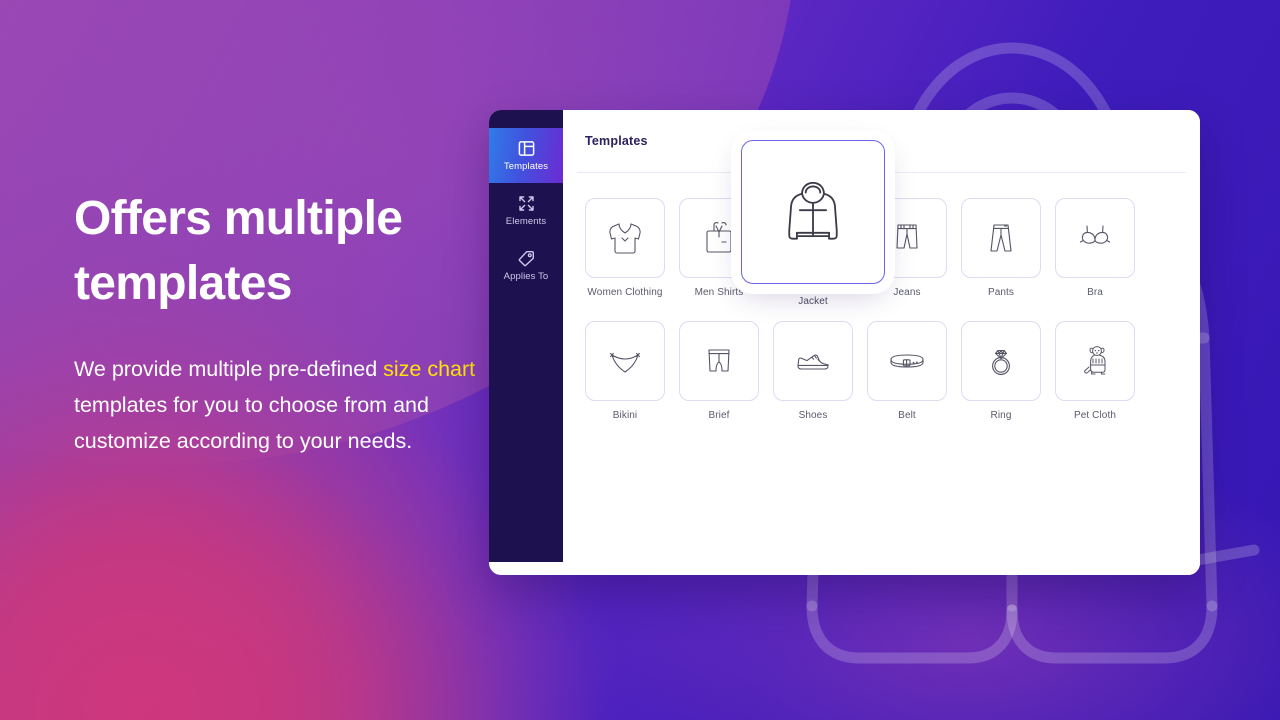 This screenshot has height=720, width=1280. Describe the element at coordinates (526, 221) in the screenshot. I see `sidebar-item-label: Elements` at that location.